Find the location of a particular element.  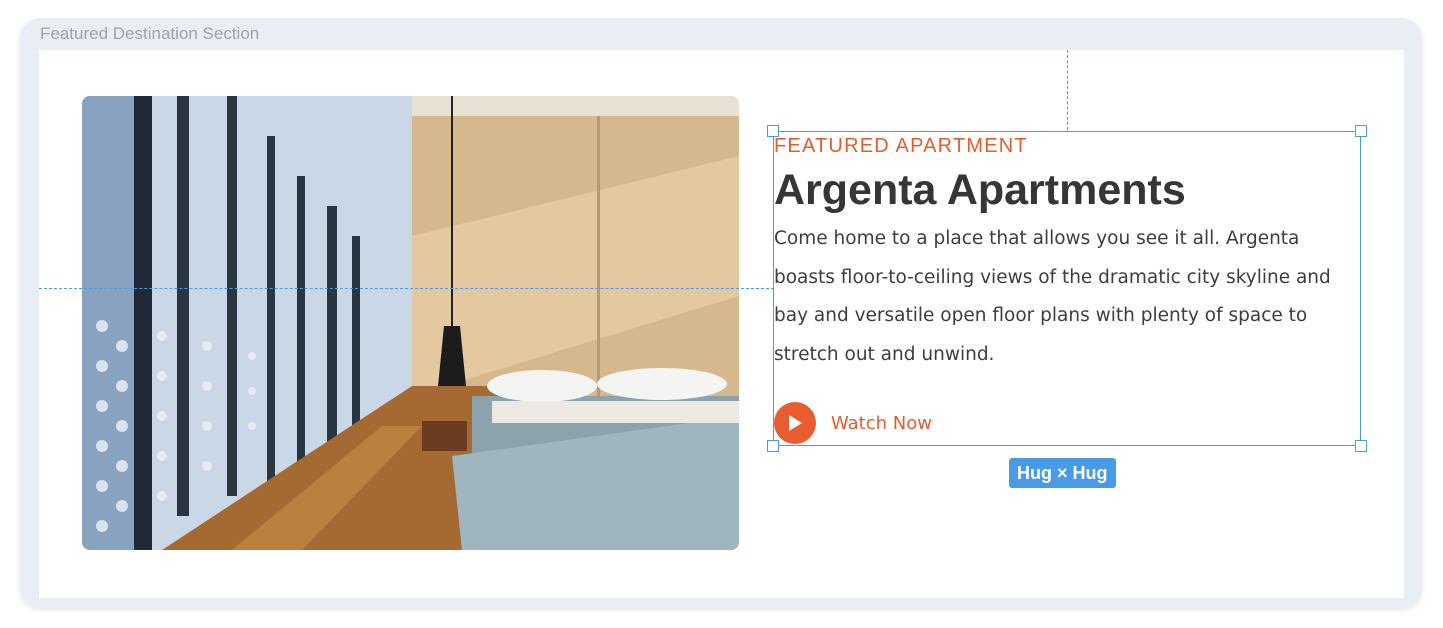

resize-handle-bottom-left is located at coordinates (773, 446).